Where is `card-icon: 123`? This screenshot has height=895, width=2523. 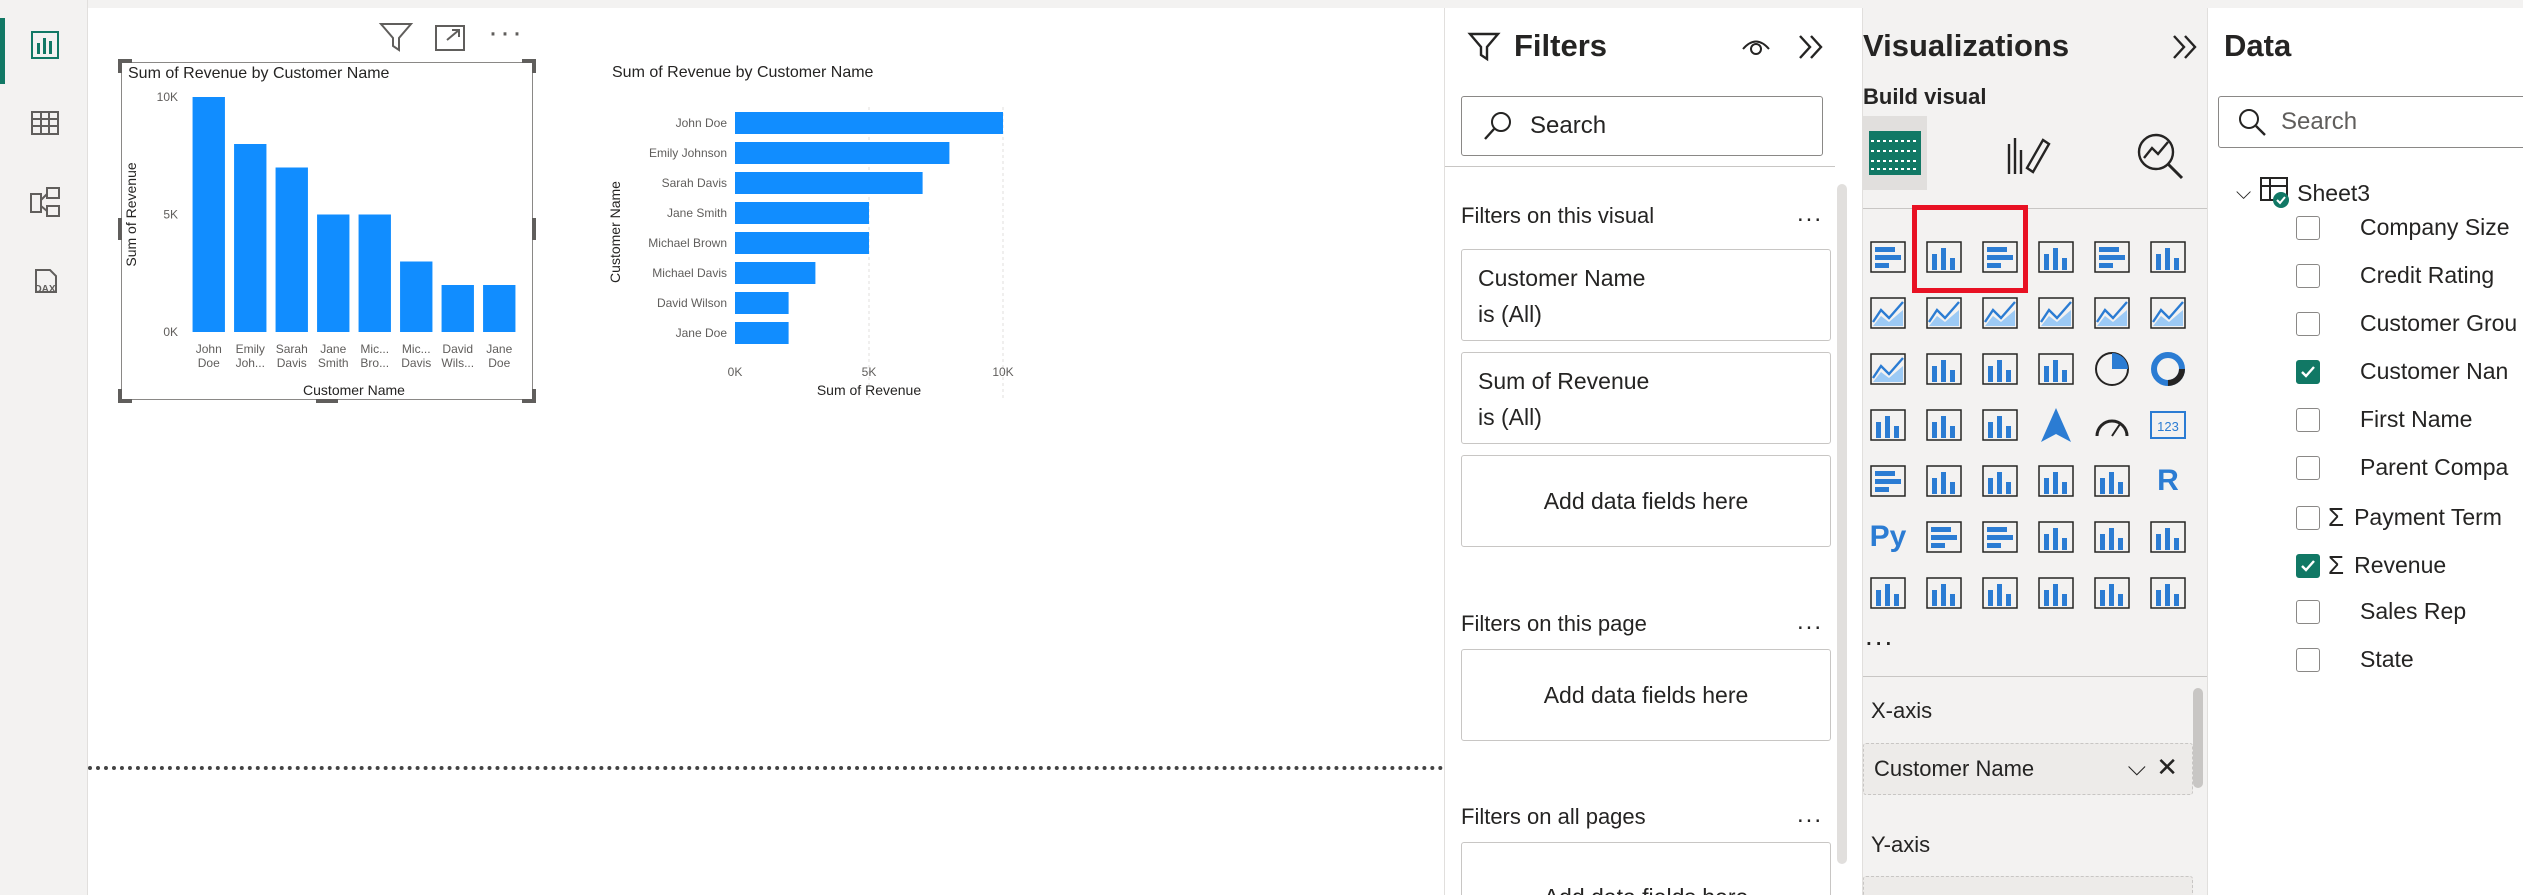 card-icon: 123 is located at coordinates (2168, 425).